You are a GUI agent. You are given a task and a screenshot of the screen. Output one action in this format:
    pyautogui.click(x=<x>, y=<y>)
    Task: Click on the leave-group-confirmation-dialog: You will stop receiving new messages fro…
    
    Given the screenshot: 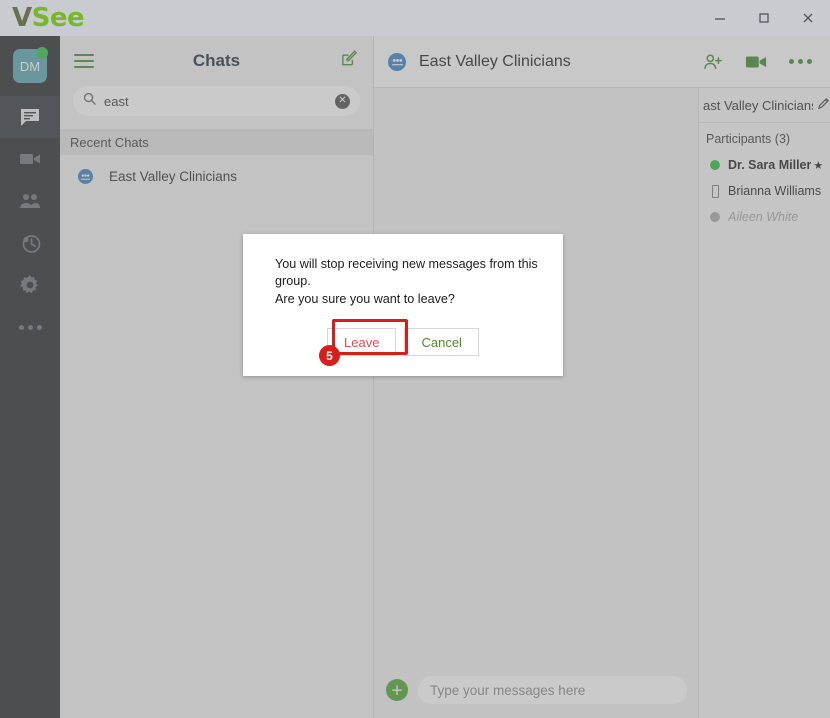 What is the action you would take?
    pyautogui.click(x=403, y=305)
    